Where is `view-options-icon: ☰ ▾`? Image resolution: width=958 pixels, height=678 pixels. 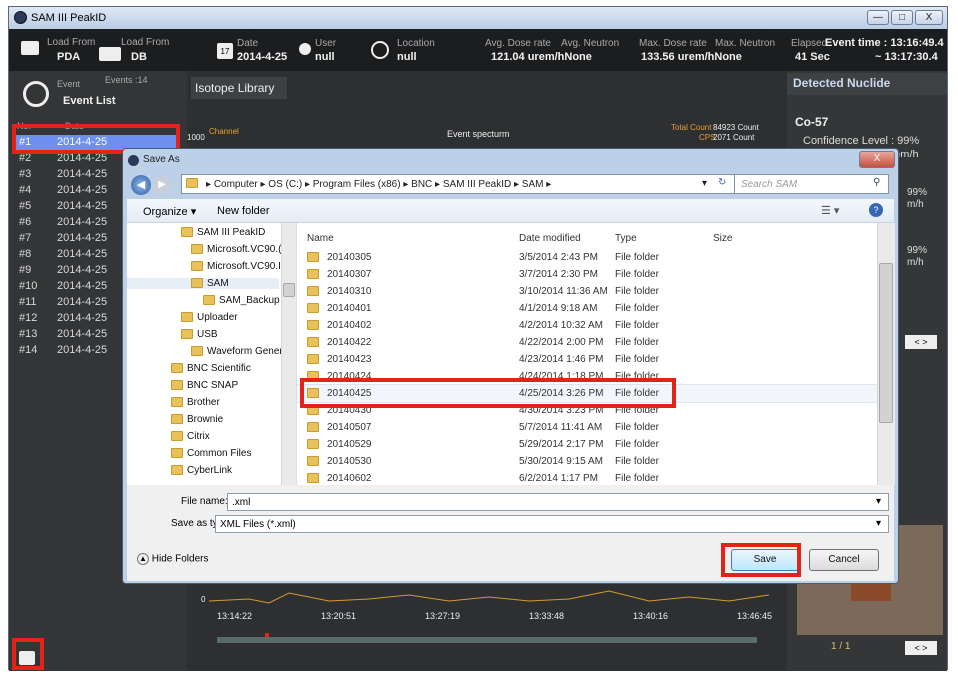 view-options-icon: ☰ ▾ is located at coordinates (830, 210).